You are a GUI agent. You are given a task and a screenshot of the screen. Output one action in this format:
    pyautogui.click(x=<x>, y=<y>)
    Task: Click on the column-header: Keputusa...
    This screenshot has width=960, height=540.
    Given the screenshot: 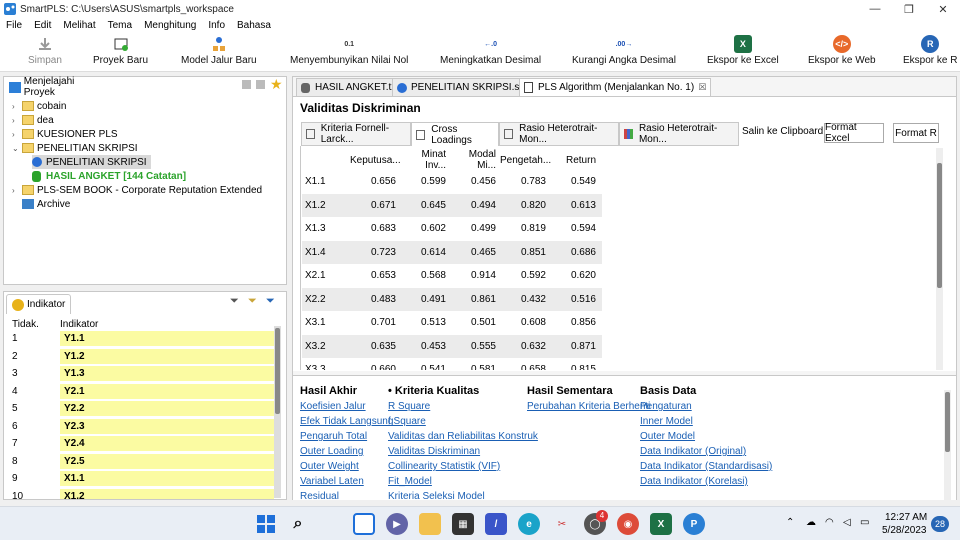 What is the action you would take?
    pyautogui.click(x=375, y=160)
    